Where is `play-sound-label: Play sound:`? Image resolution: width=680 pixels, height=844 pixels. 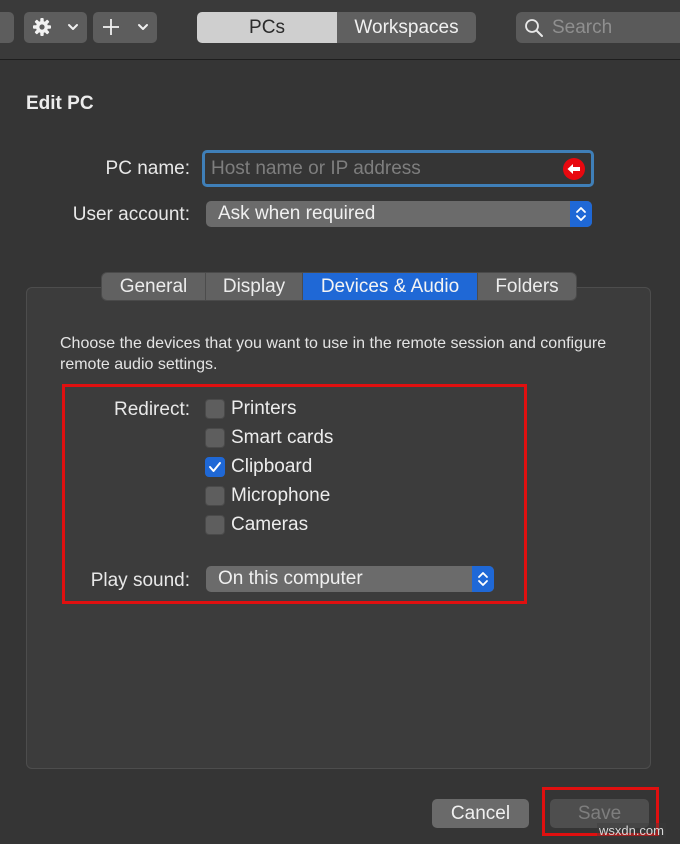 play-sound-label: Play sound: is located at coordinates (140, 580).